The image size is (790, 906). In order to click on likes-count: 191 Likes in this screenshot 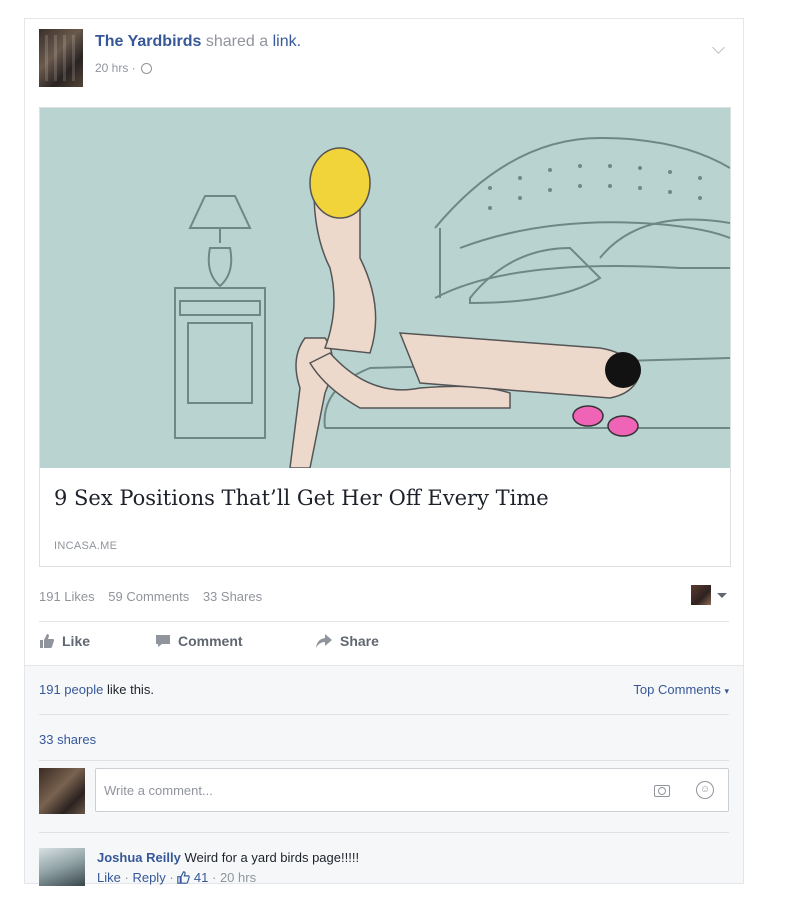, I will do `click(67, 596)`.